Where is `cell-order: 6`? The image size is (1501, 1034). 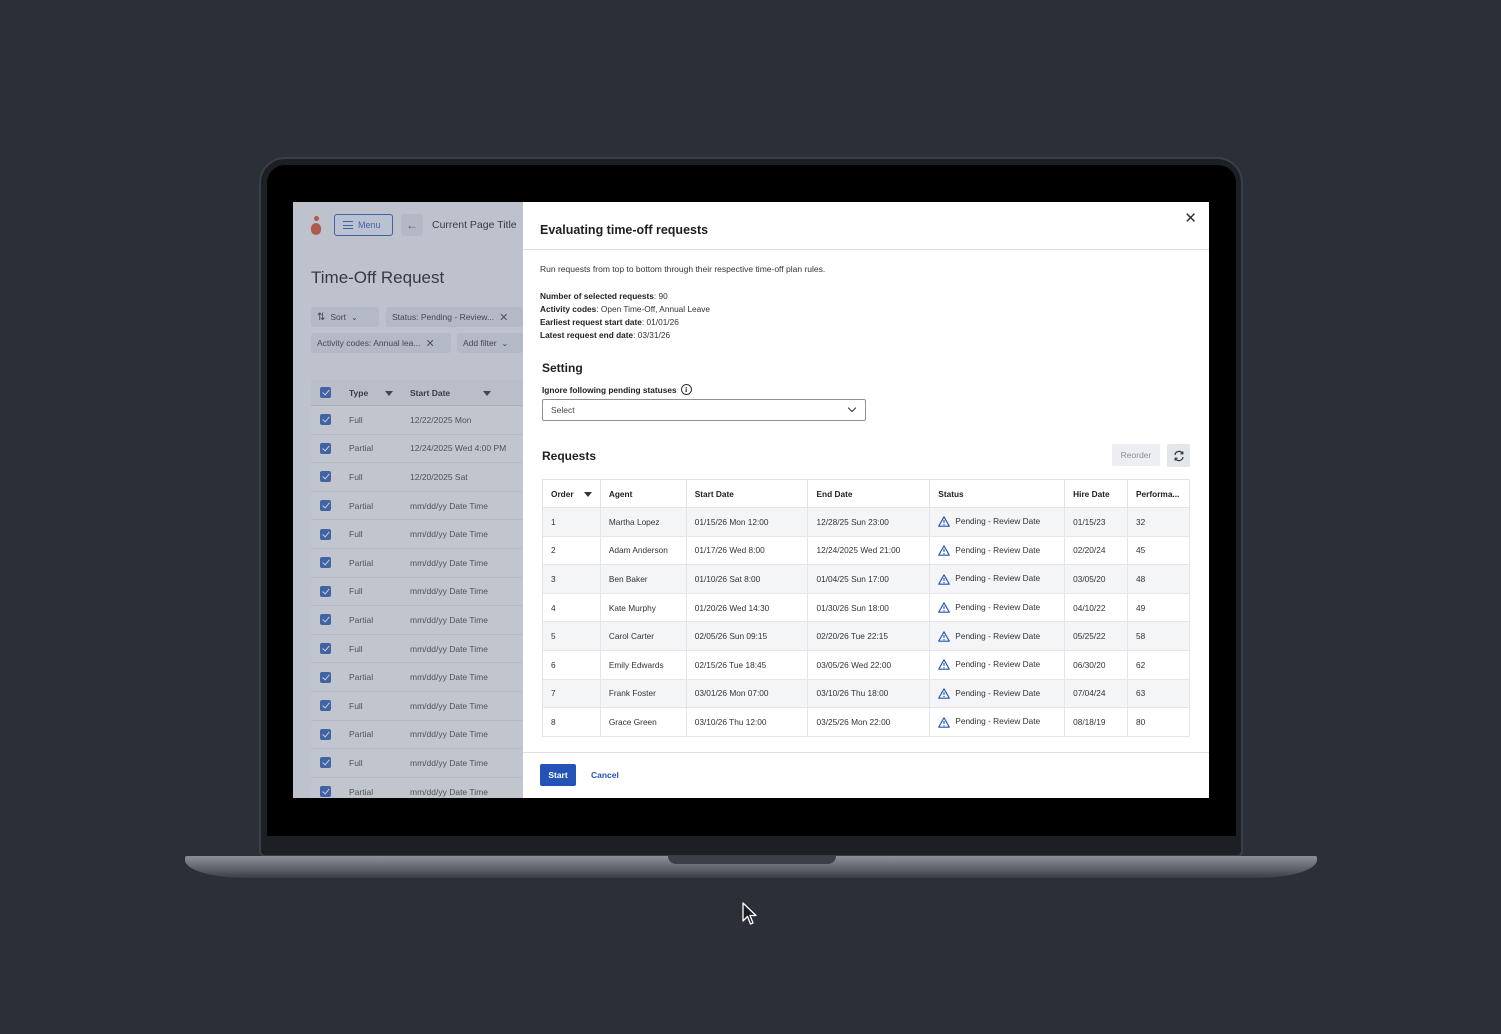 cell-order: 6 is located at coordinates (571, 664).